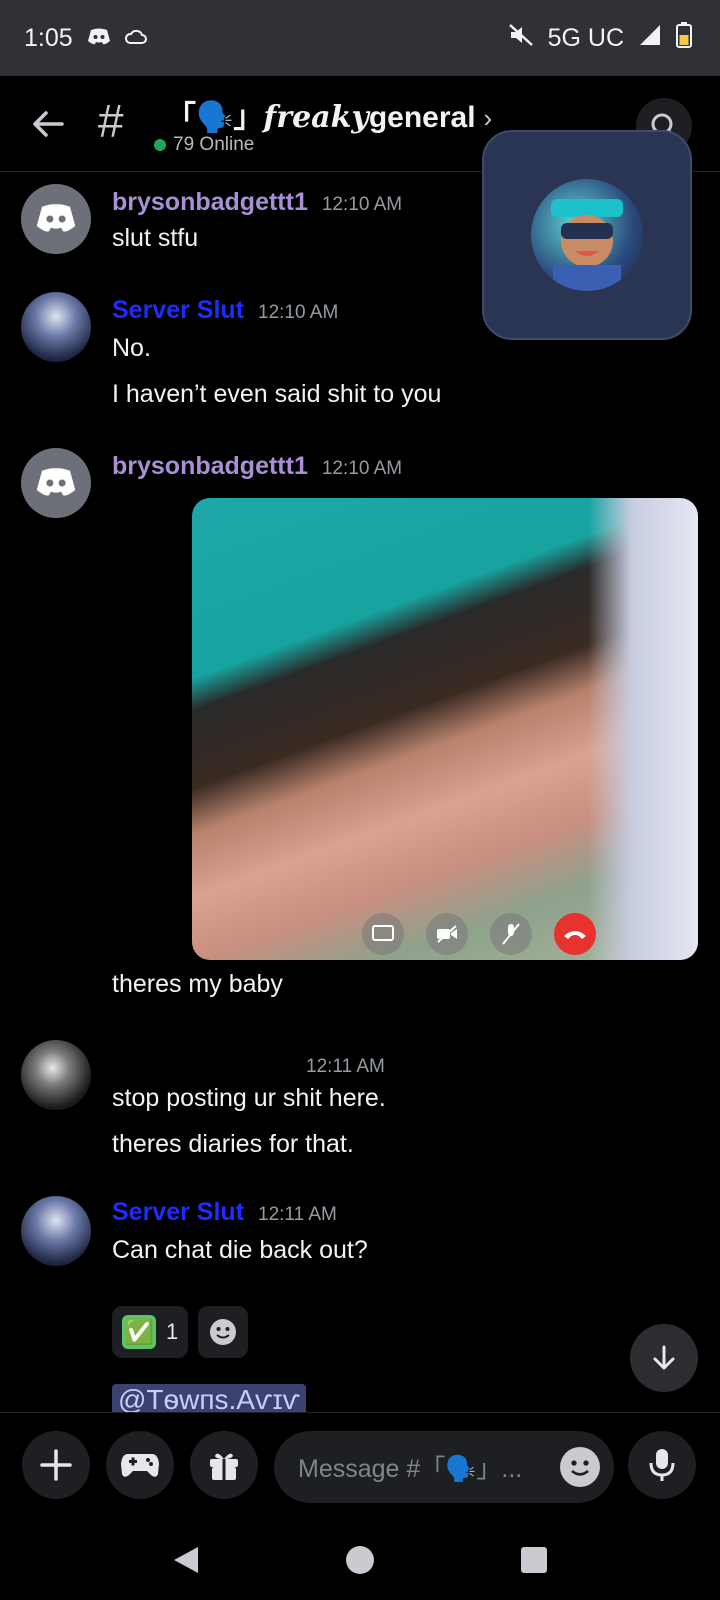  What do you see at coordinates (277, 394) in the screenshot?
I see `message-text: I haven’t even said shit to you` at bounding box center [277, 394].